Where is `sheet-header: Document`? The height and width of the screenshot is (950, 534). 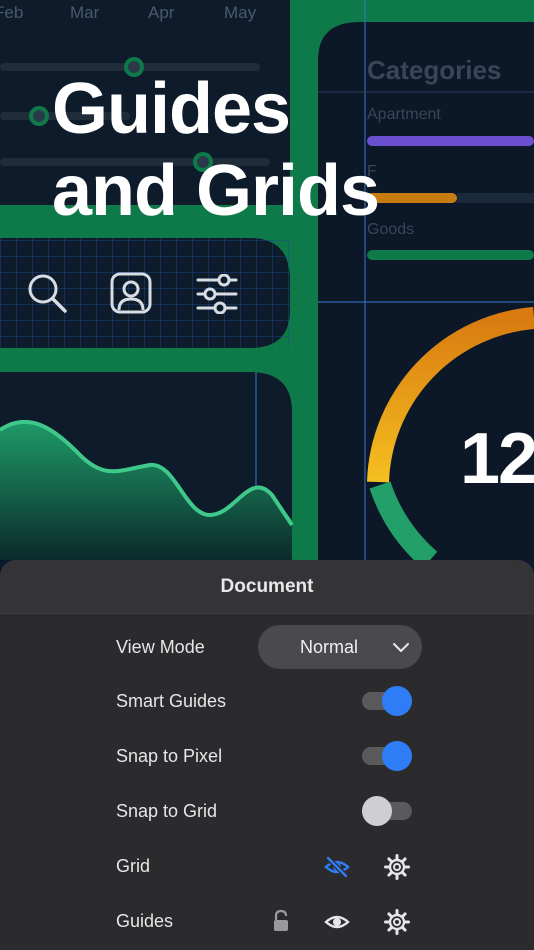 sheet-header: Document is located at coordinates (267, 587).